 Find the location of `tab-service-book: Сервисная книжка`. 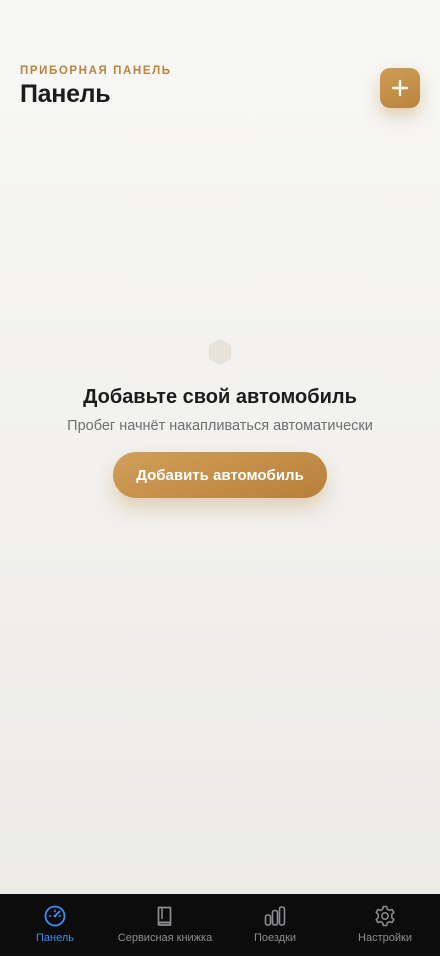

tab-service-book: Сервисная книжка is located at coordinates (165, 925).